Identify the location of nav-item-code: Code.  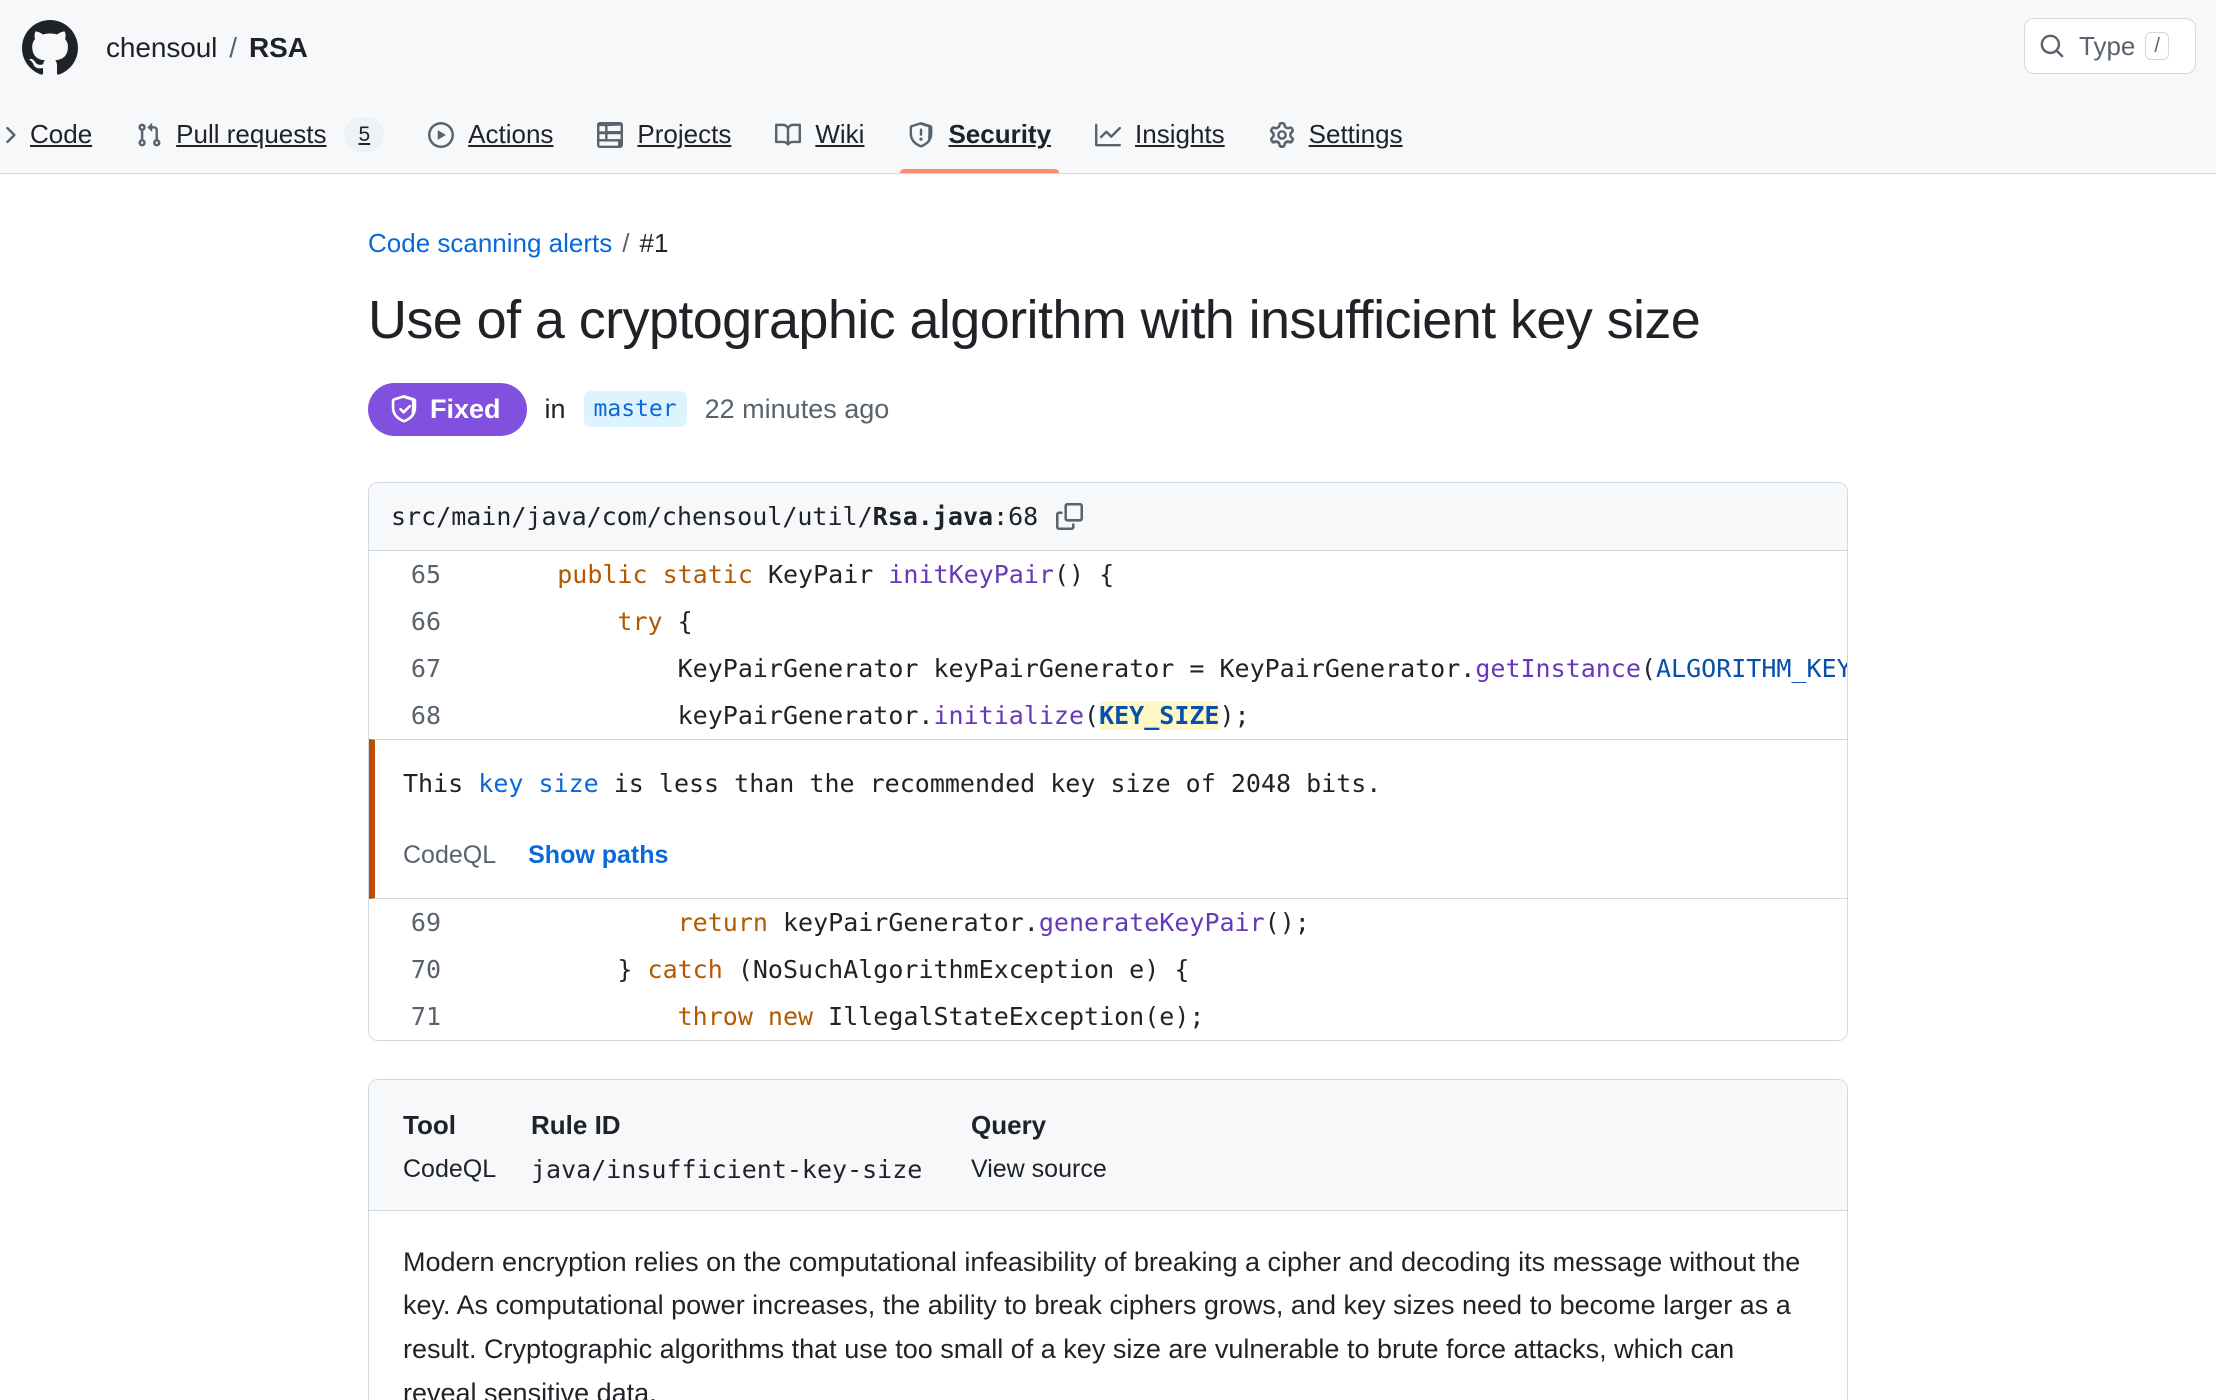
(57, 134).